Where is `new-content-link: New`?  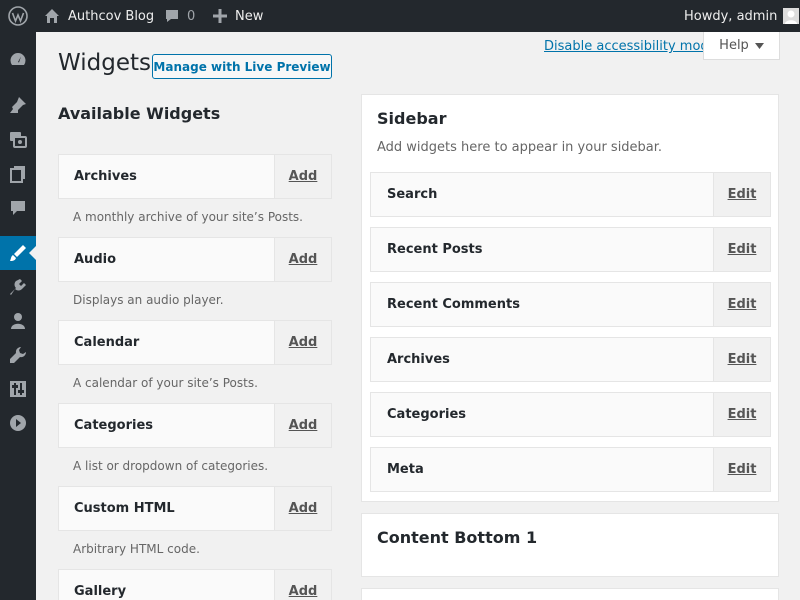 new-content-link: New is located at coordinates (238, 16).